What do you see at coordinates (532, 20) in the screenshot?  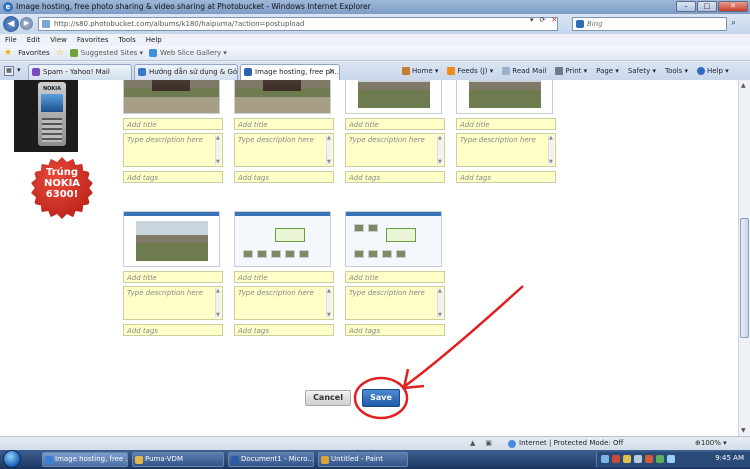 I see `address-dropdown-icon: ▾` at bounding box center [532, 20].